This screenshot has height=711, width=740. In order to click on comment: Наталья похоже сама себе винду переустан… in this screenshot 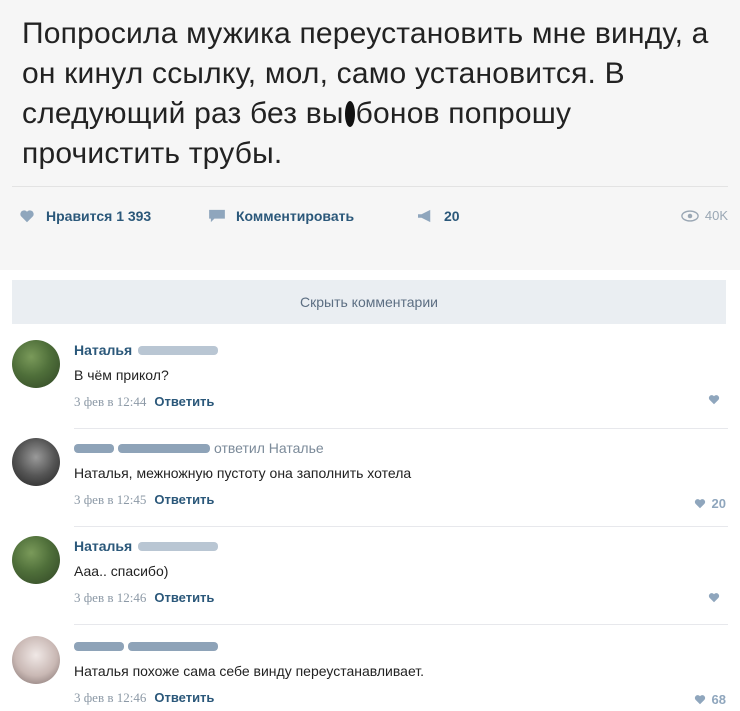, I will do `click(369, 673)`.